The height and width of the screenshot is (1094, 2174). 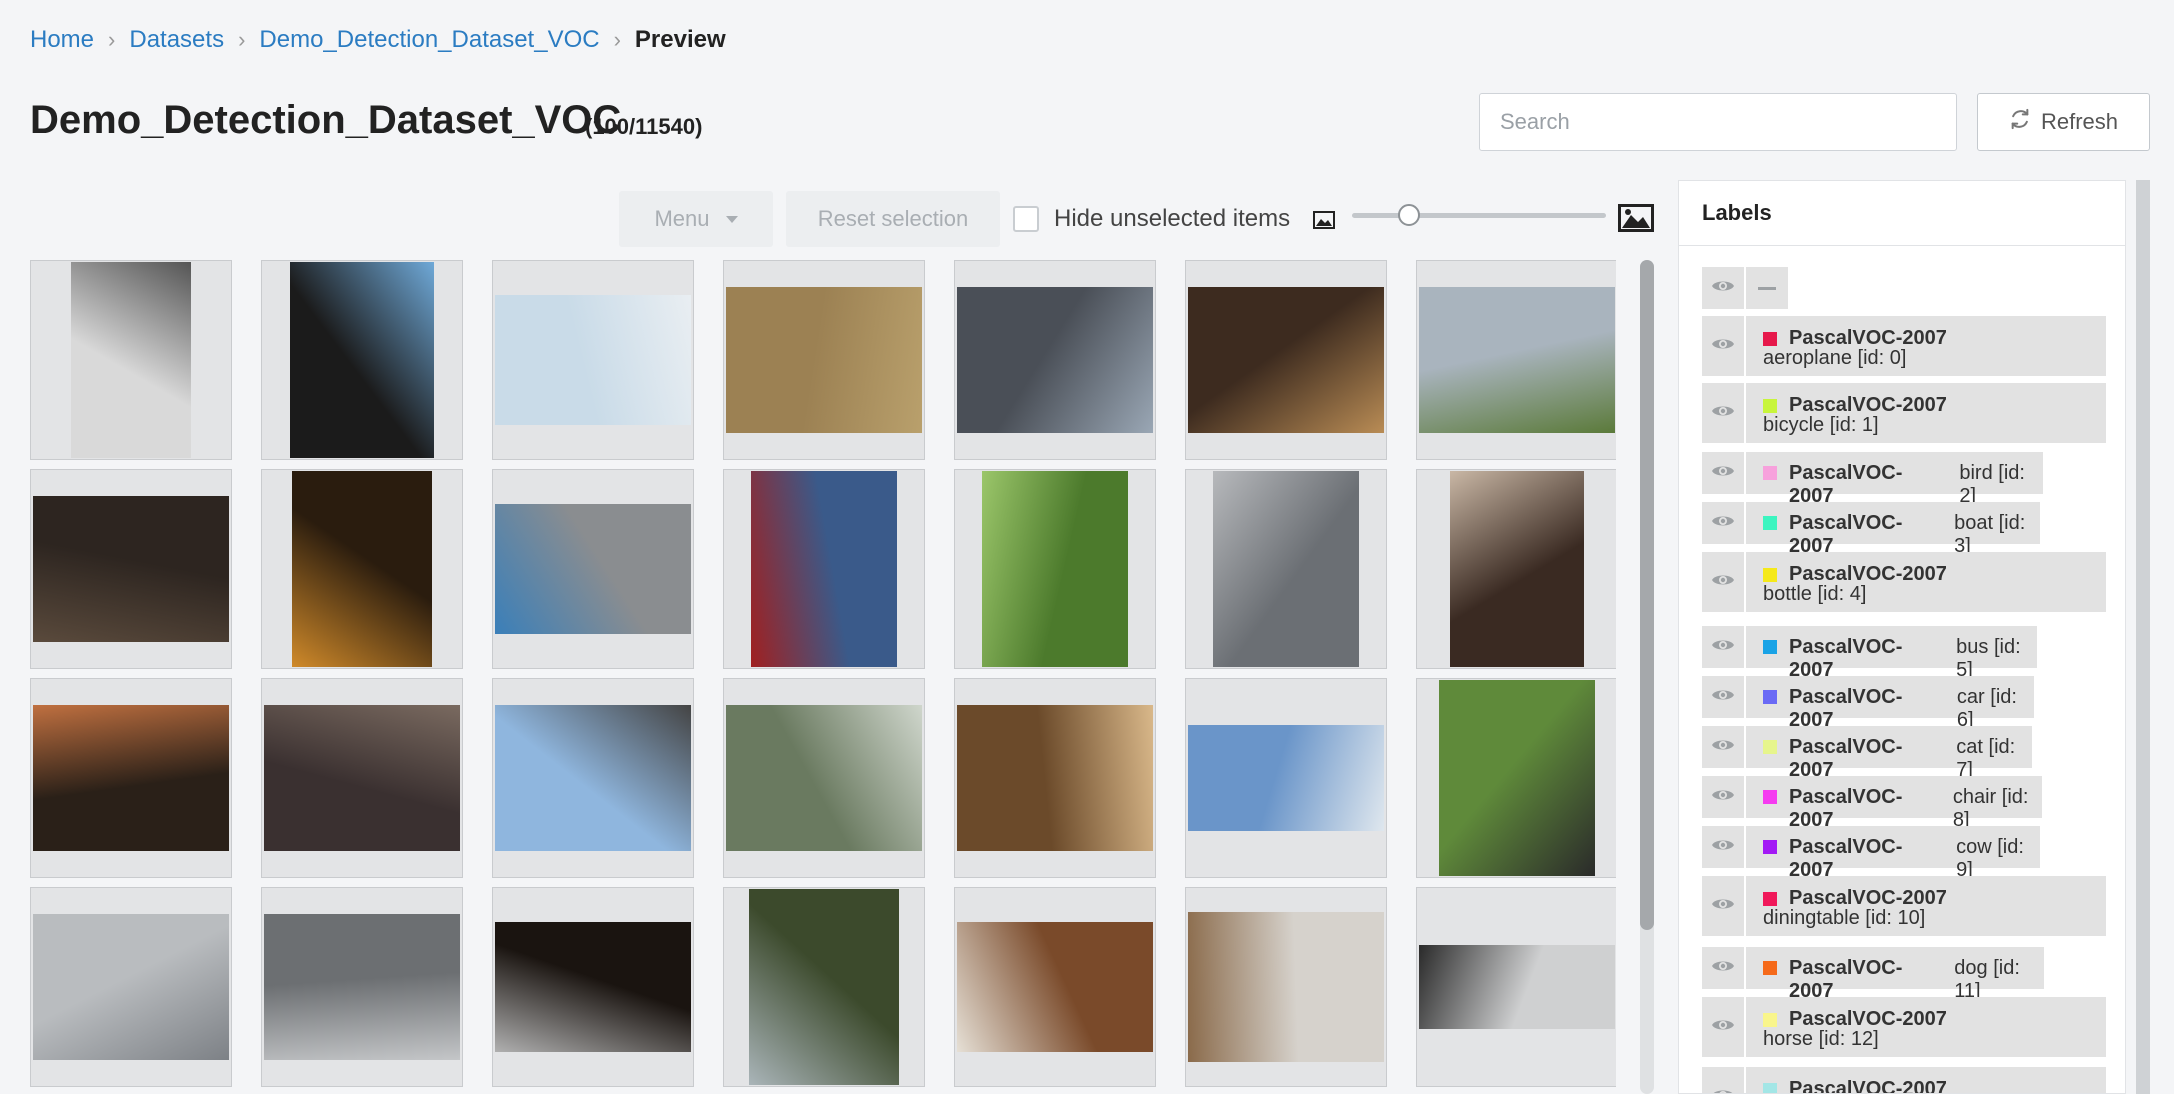 I want to click on breadcrumb-datasets-link: Datasets, so click(x=176, y=40).